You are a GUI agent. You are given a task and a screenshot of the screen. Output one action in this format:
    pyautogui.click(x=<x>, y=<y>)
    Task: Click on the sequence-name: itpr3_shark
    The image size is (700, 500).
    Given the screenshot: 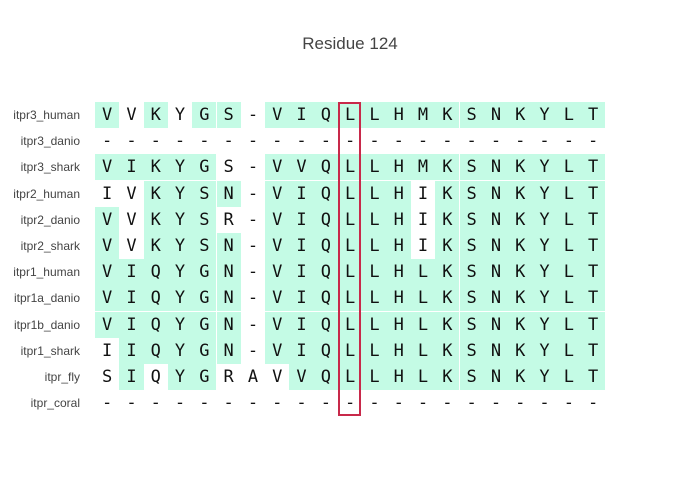 What is the action you would take?
    pyautogui.click(x=50, y=167)
    